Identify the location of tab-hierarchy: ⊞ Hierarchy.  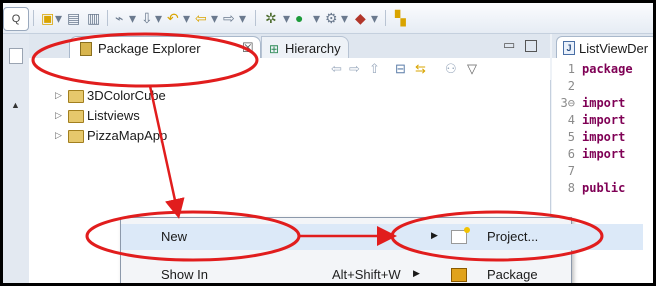
(305, 47).